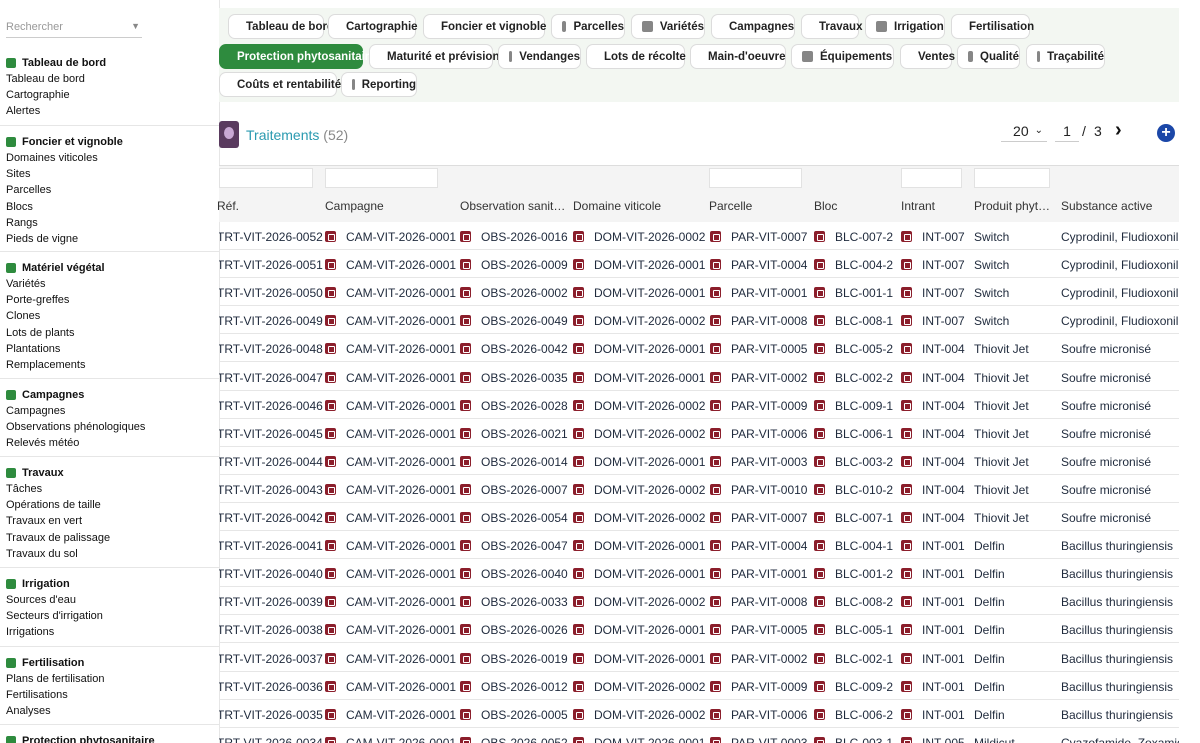  I want to click on sidebar-group-header: Campagnes, so click(45, 395).